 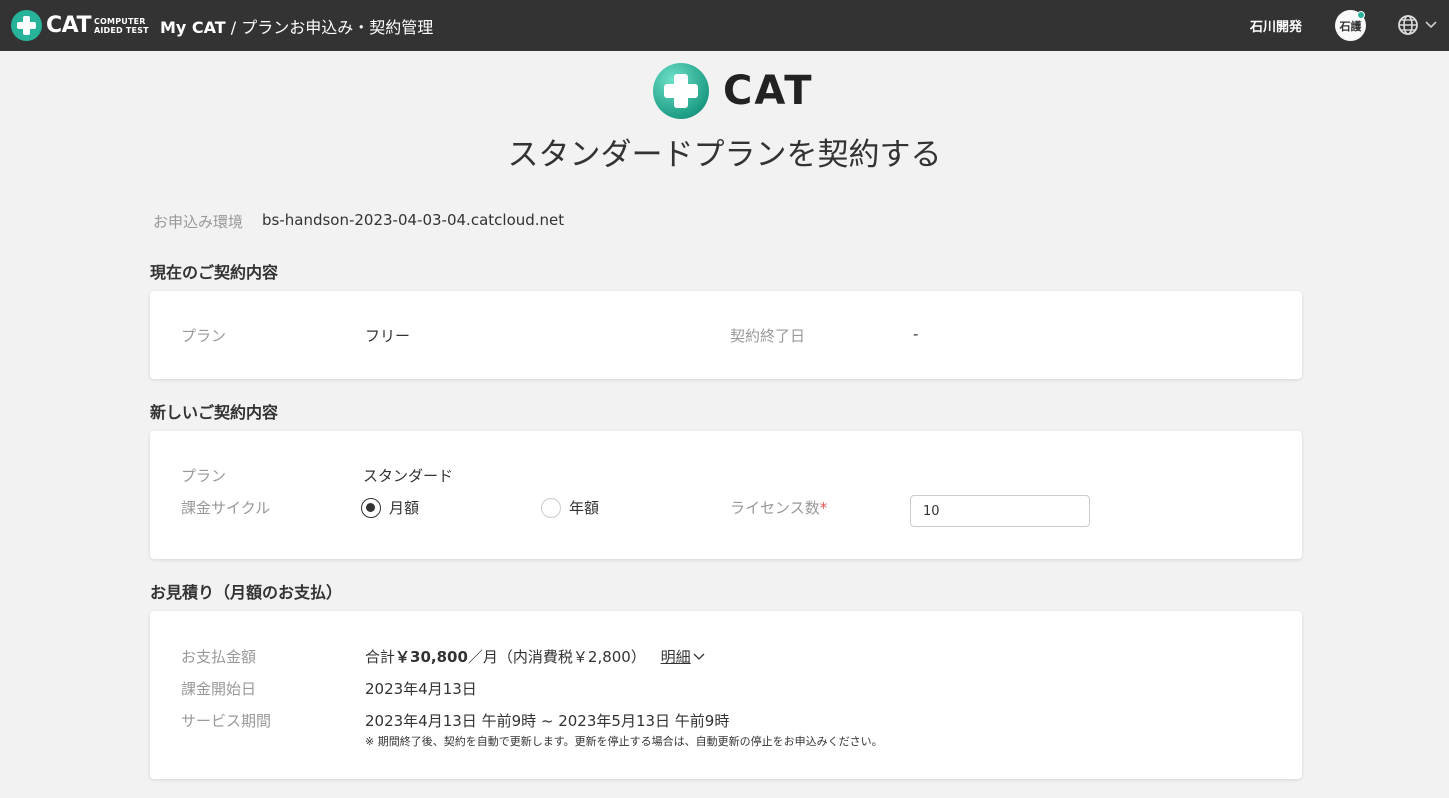 I want to click on avatar-text: 石護, so click(x=1350, y=26).